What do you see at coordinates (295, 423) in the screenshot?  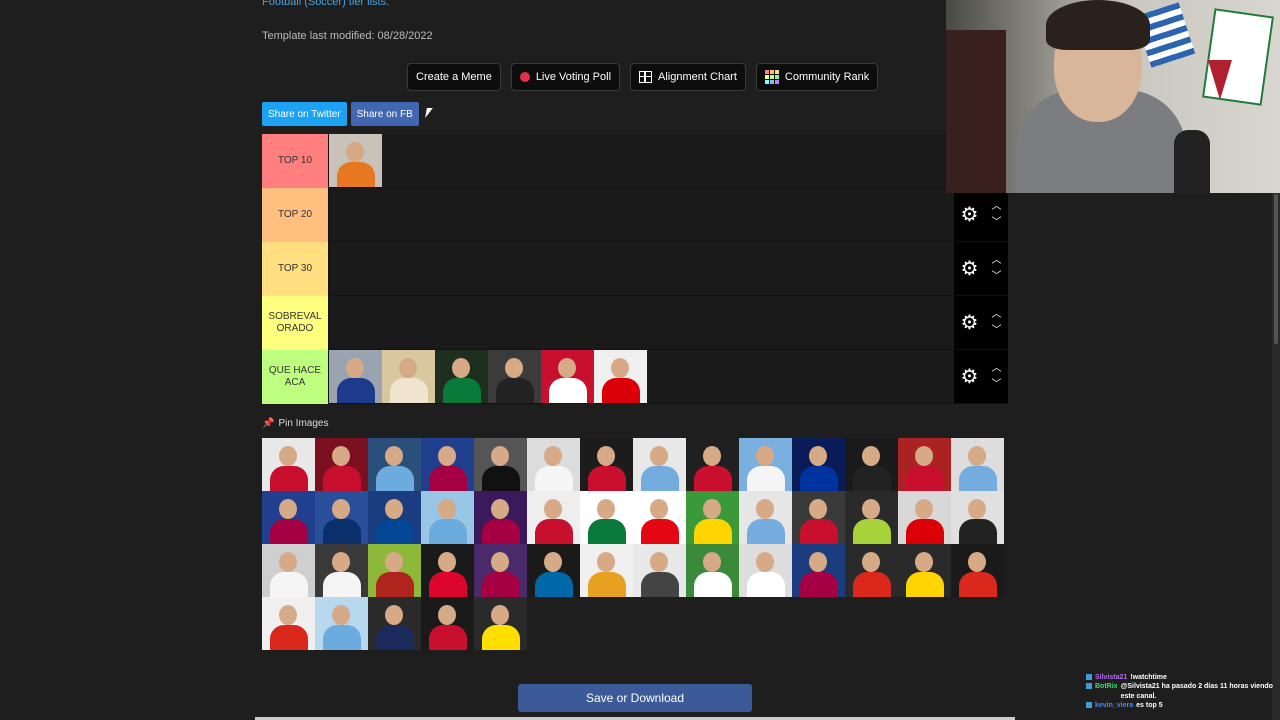 I see `pin-images-toggle: 📌 Pin Images` at bounding box center [295, 423].